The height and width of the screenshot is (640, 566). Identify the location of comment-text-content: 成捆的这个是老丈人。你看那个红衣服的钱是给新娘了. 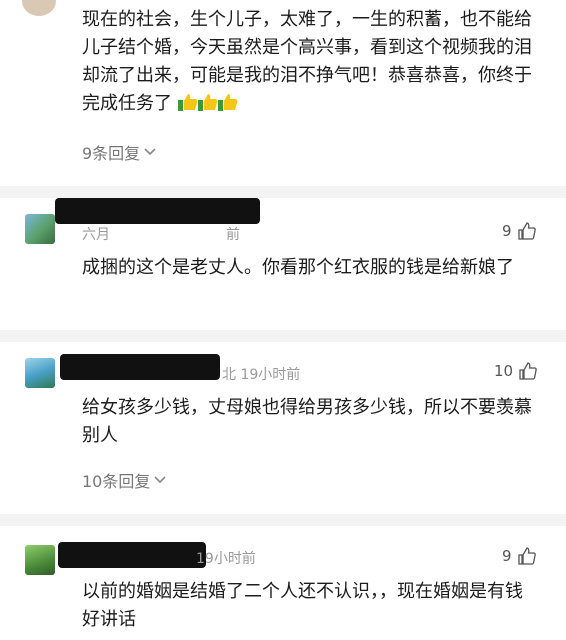
(298, 267).